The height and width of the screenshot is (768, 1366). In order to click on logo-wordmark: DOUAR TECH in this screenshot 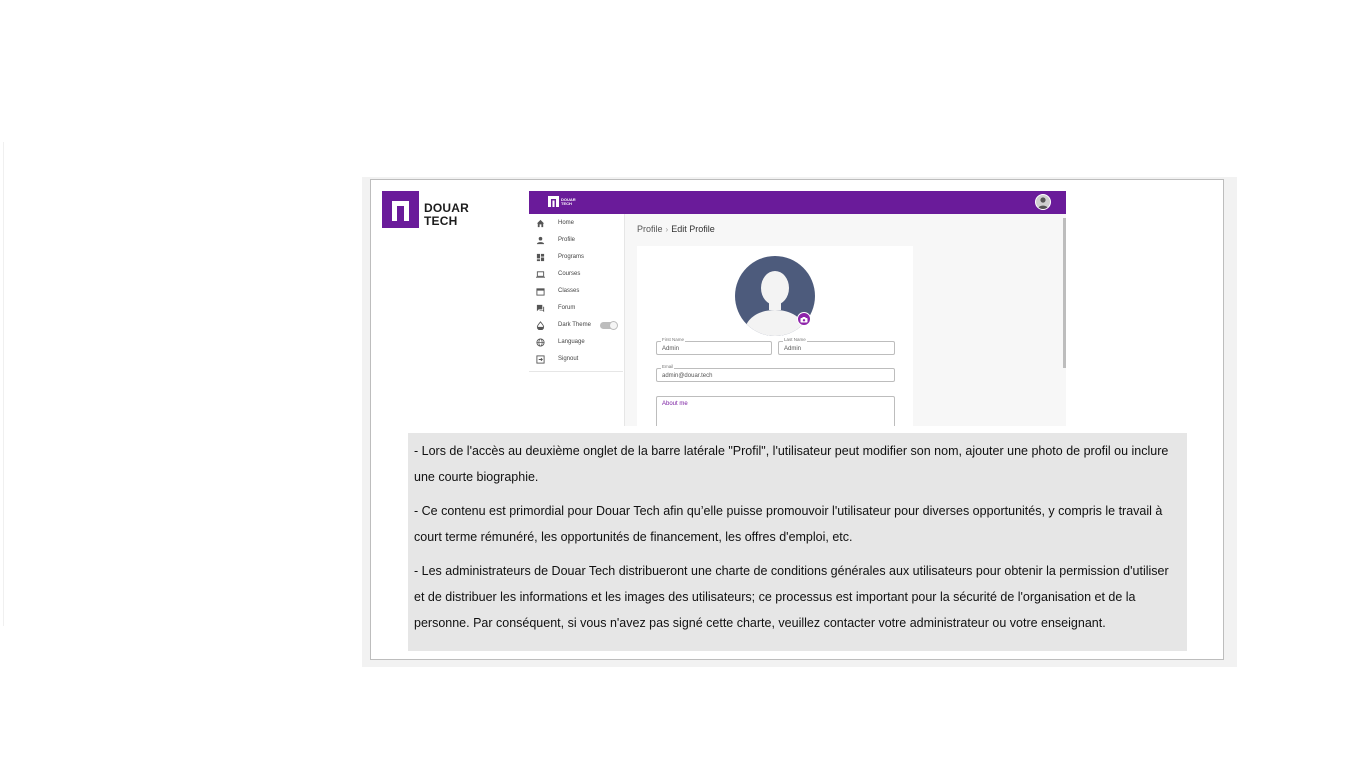, I will do `click(446, 215)`.